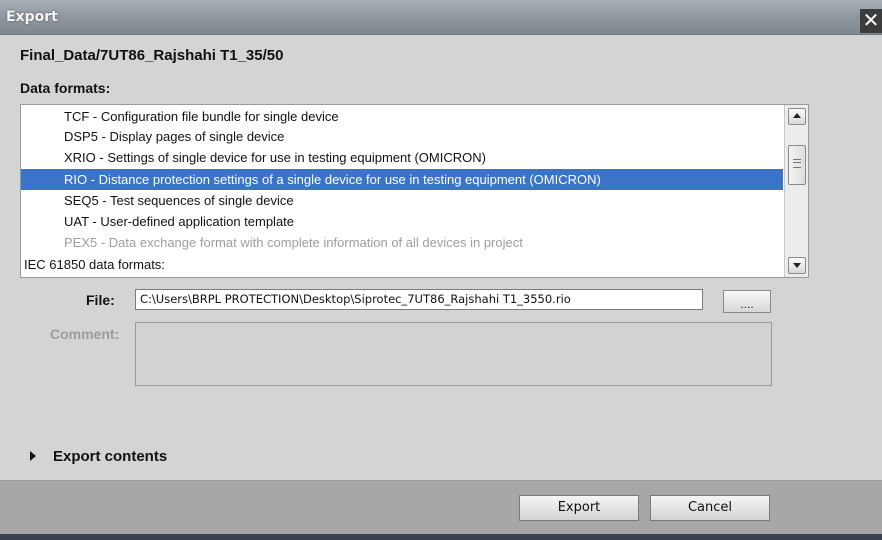 Image resolution: width=882 pixels, height=540 pixels. What do you see at coordinates (110, 456) in the screenshot?
I see `export-contents-toggle: Export contents` at bounding box center [110, 456].